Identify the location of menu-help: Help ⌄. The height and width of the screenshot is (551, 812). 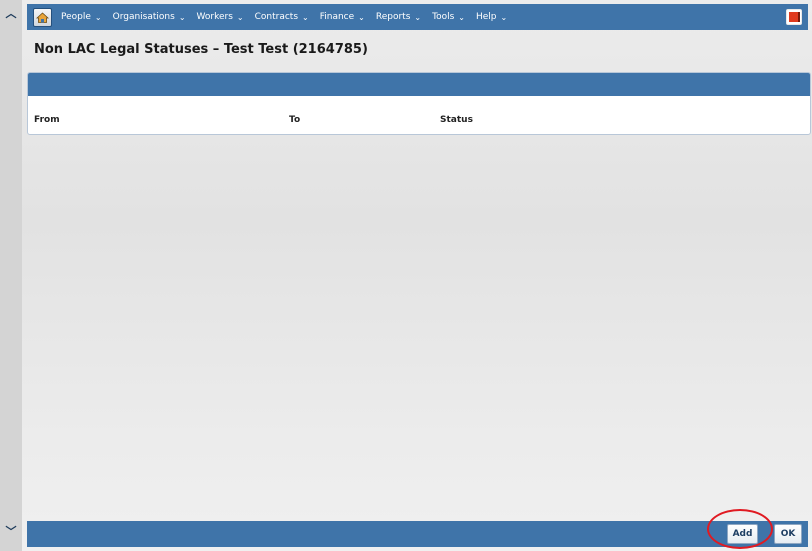
(491, 17).